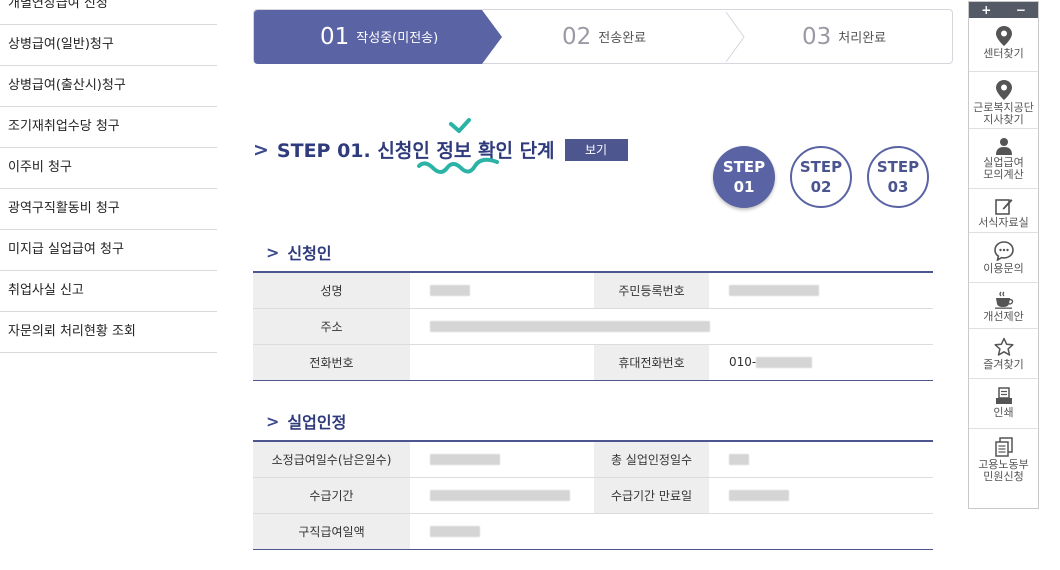  I want to click on quick-menu-label: 개선제안, so click(1003, 316).